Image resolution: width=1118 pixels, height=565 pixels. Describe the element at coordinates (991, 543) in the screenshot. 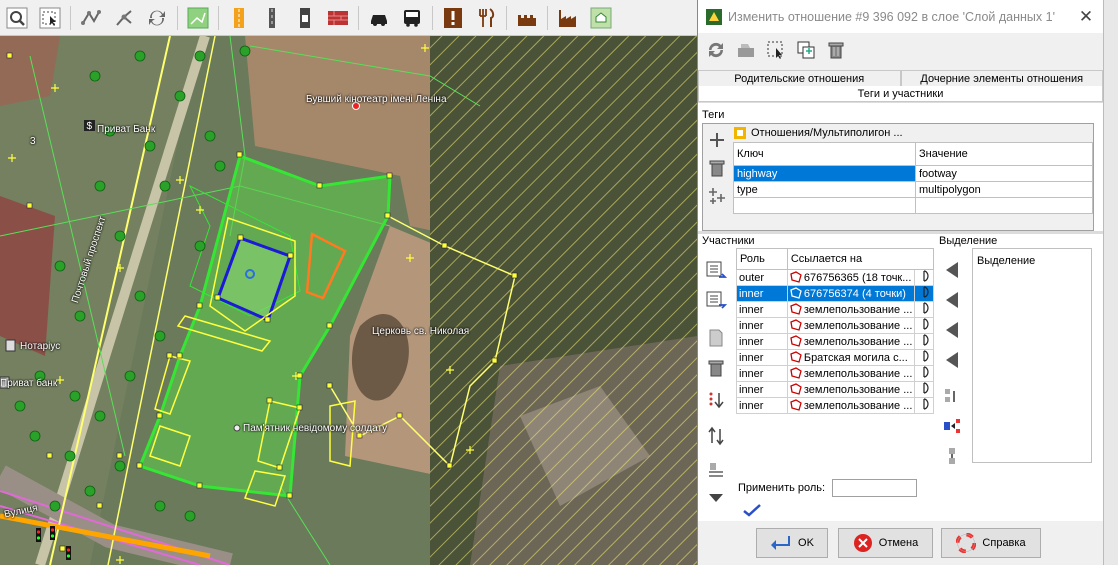

I see `help-button: Справка` at that location.